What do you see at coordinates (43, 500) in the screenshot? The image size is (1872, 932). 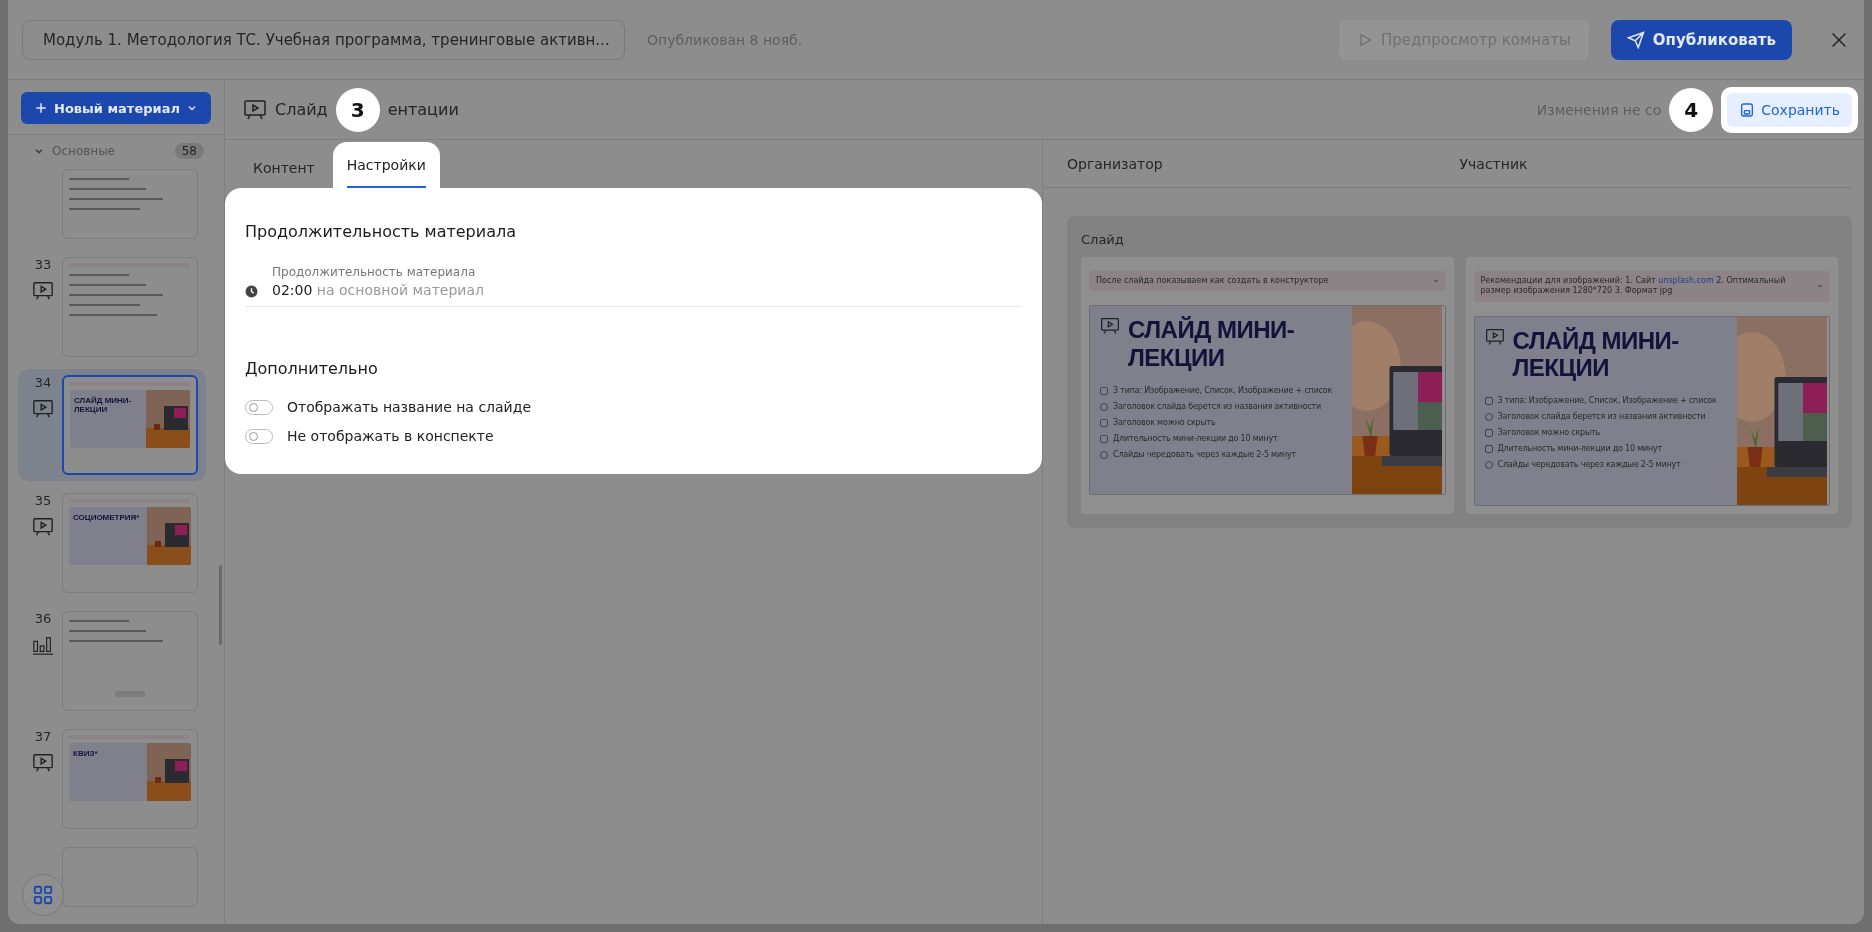 I see `slide-number: 35` at bounding box center [43, 500].